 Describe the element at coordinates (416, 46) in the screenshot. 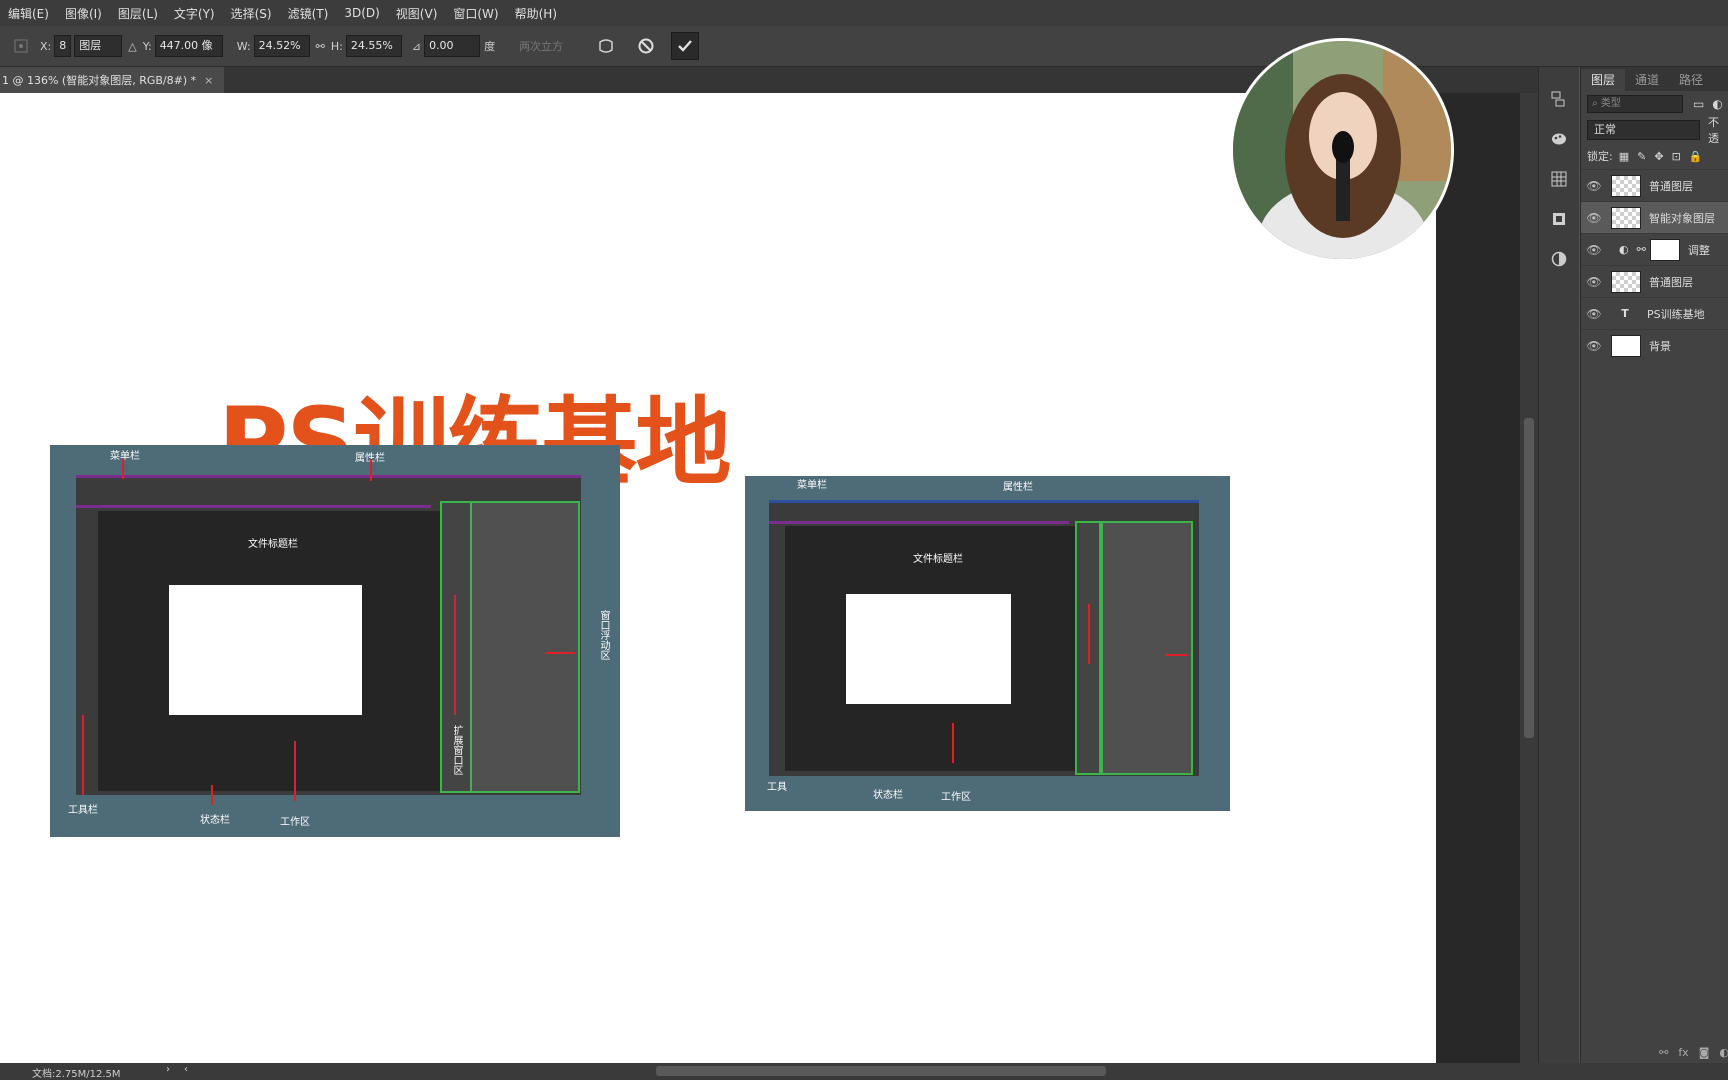

I see `angle-icon: ⊿` at that location.